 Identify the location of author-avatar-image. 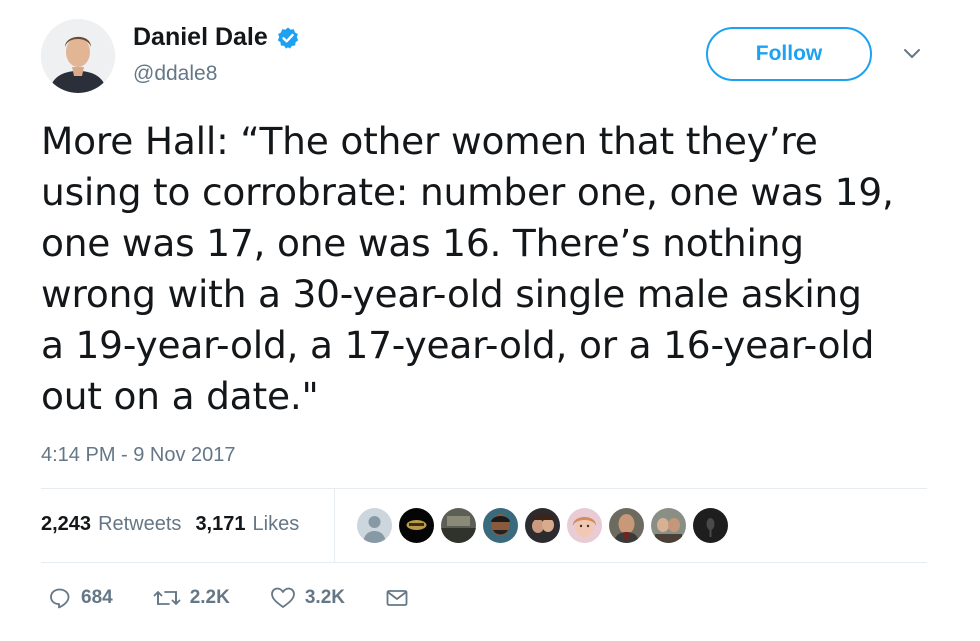
(78, 56).